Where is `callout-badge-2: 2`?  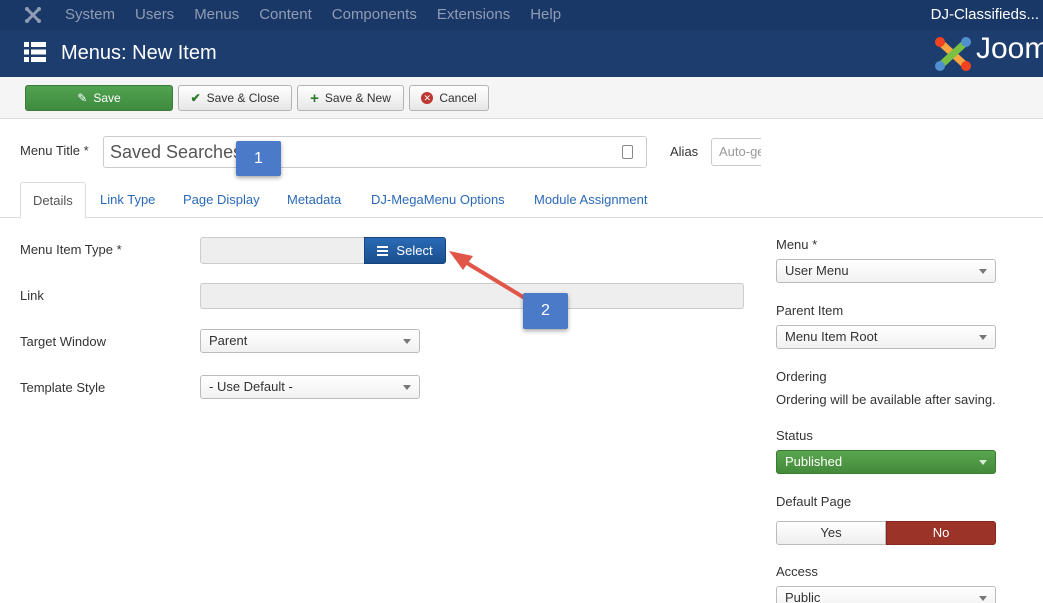 callout-badge-2: 2 is located at coordinates (545, 311).